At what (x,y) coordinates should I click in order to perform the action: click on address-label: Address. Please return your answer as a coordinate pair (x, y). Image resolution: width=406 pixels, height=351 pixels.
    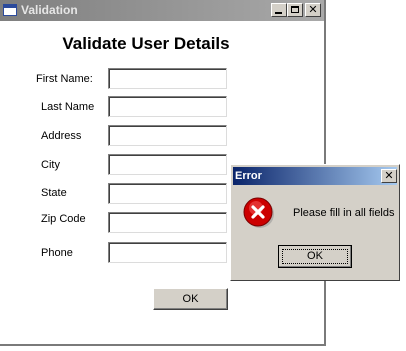
    Looking at the image, I should click on (61, 136).